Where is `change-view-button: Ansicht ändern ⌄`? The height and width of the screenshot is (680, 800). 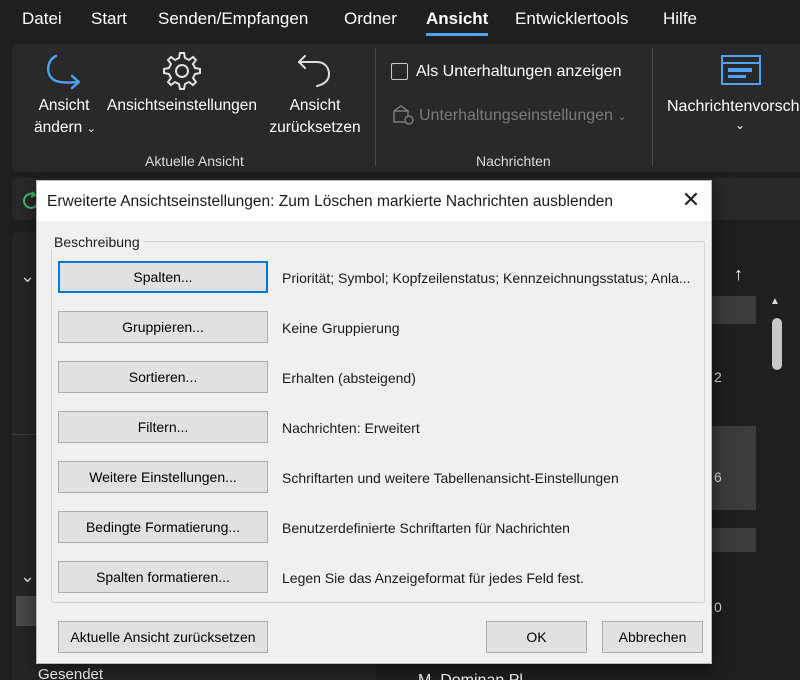
change-view-button: Ansicht ändern ⌄ is located at coordinates (65, 117).